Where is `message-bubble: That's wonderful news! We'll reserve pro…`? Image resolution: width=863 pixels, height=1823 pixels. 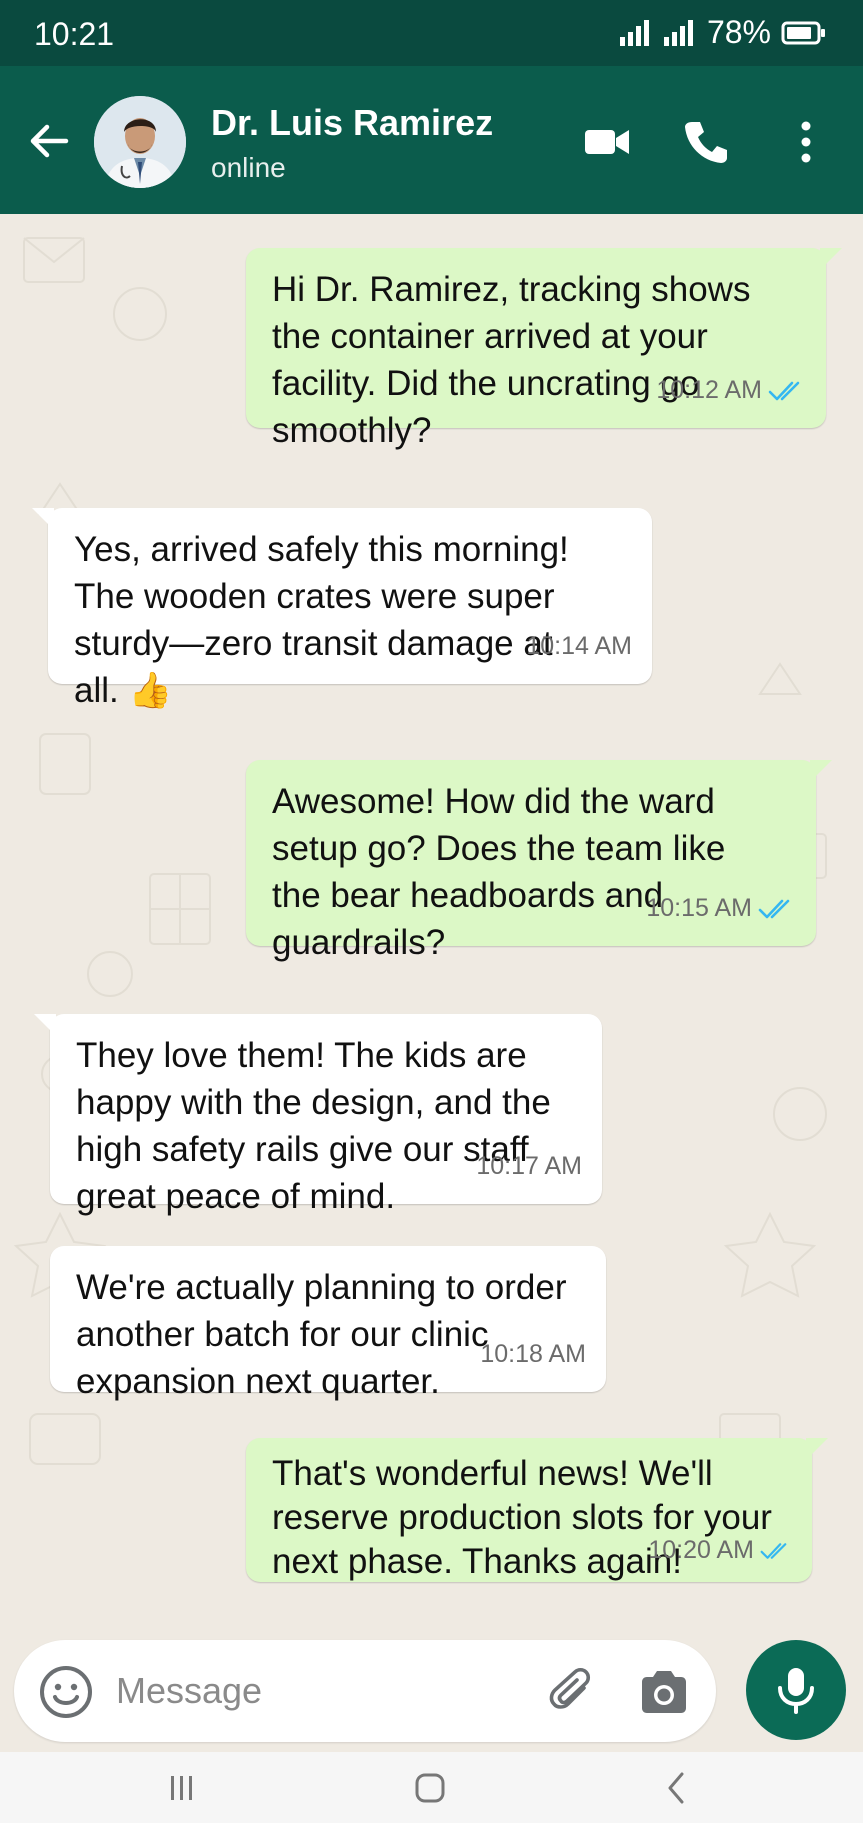
message-bubble: That's wonderful news! We'll reserve pro… is located at coordinates (537, 1510).